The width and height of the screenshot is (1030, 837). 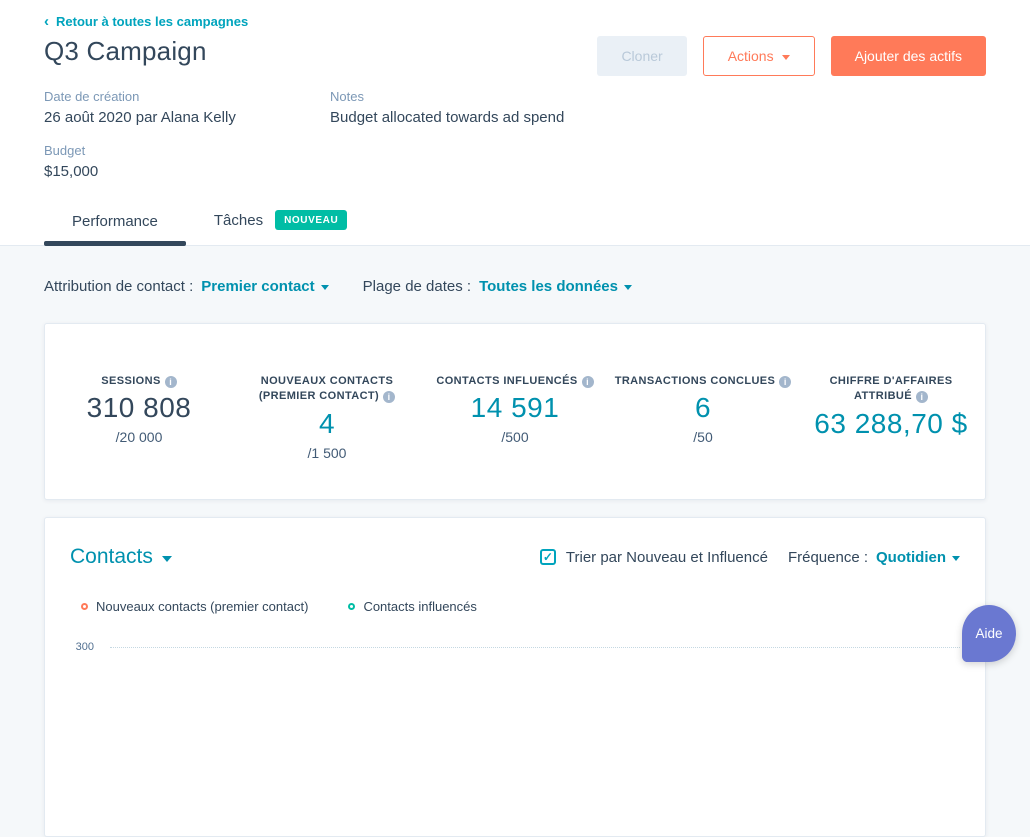 I want to click on actions-button-label: Actions, so click(x=750, y=56).